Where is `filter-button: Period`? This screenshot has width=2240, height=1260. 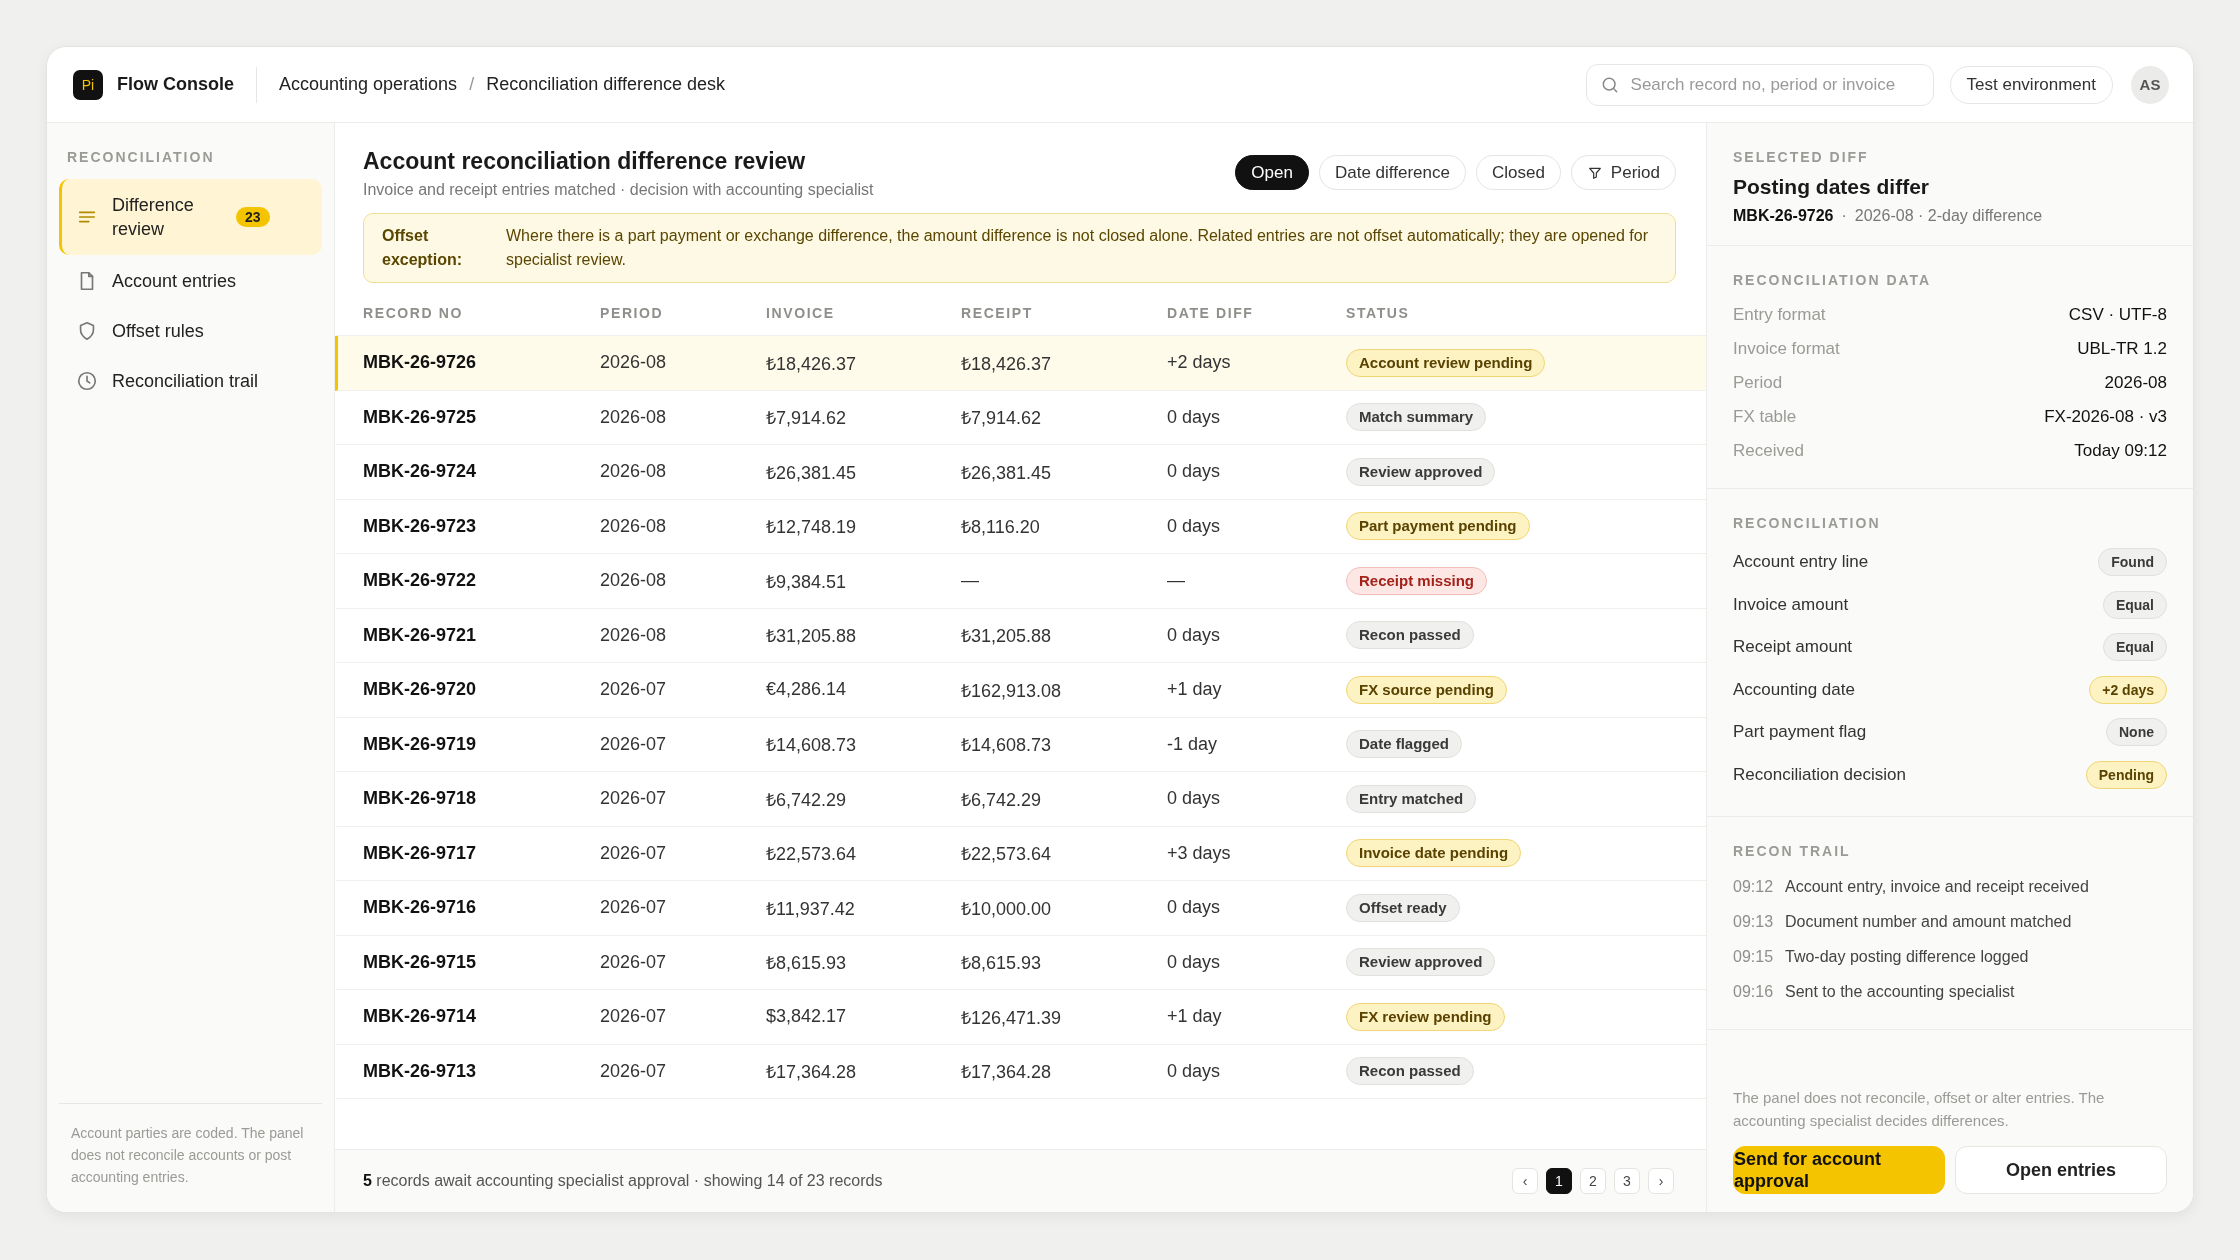
filter-button: Period is located at coordinates (1623, 172).